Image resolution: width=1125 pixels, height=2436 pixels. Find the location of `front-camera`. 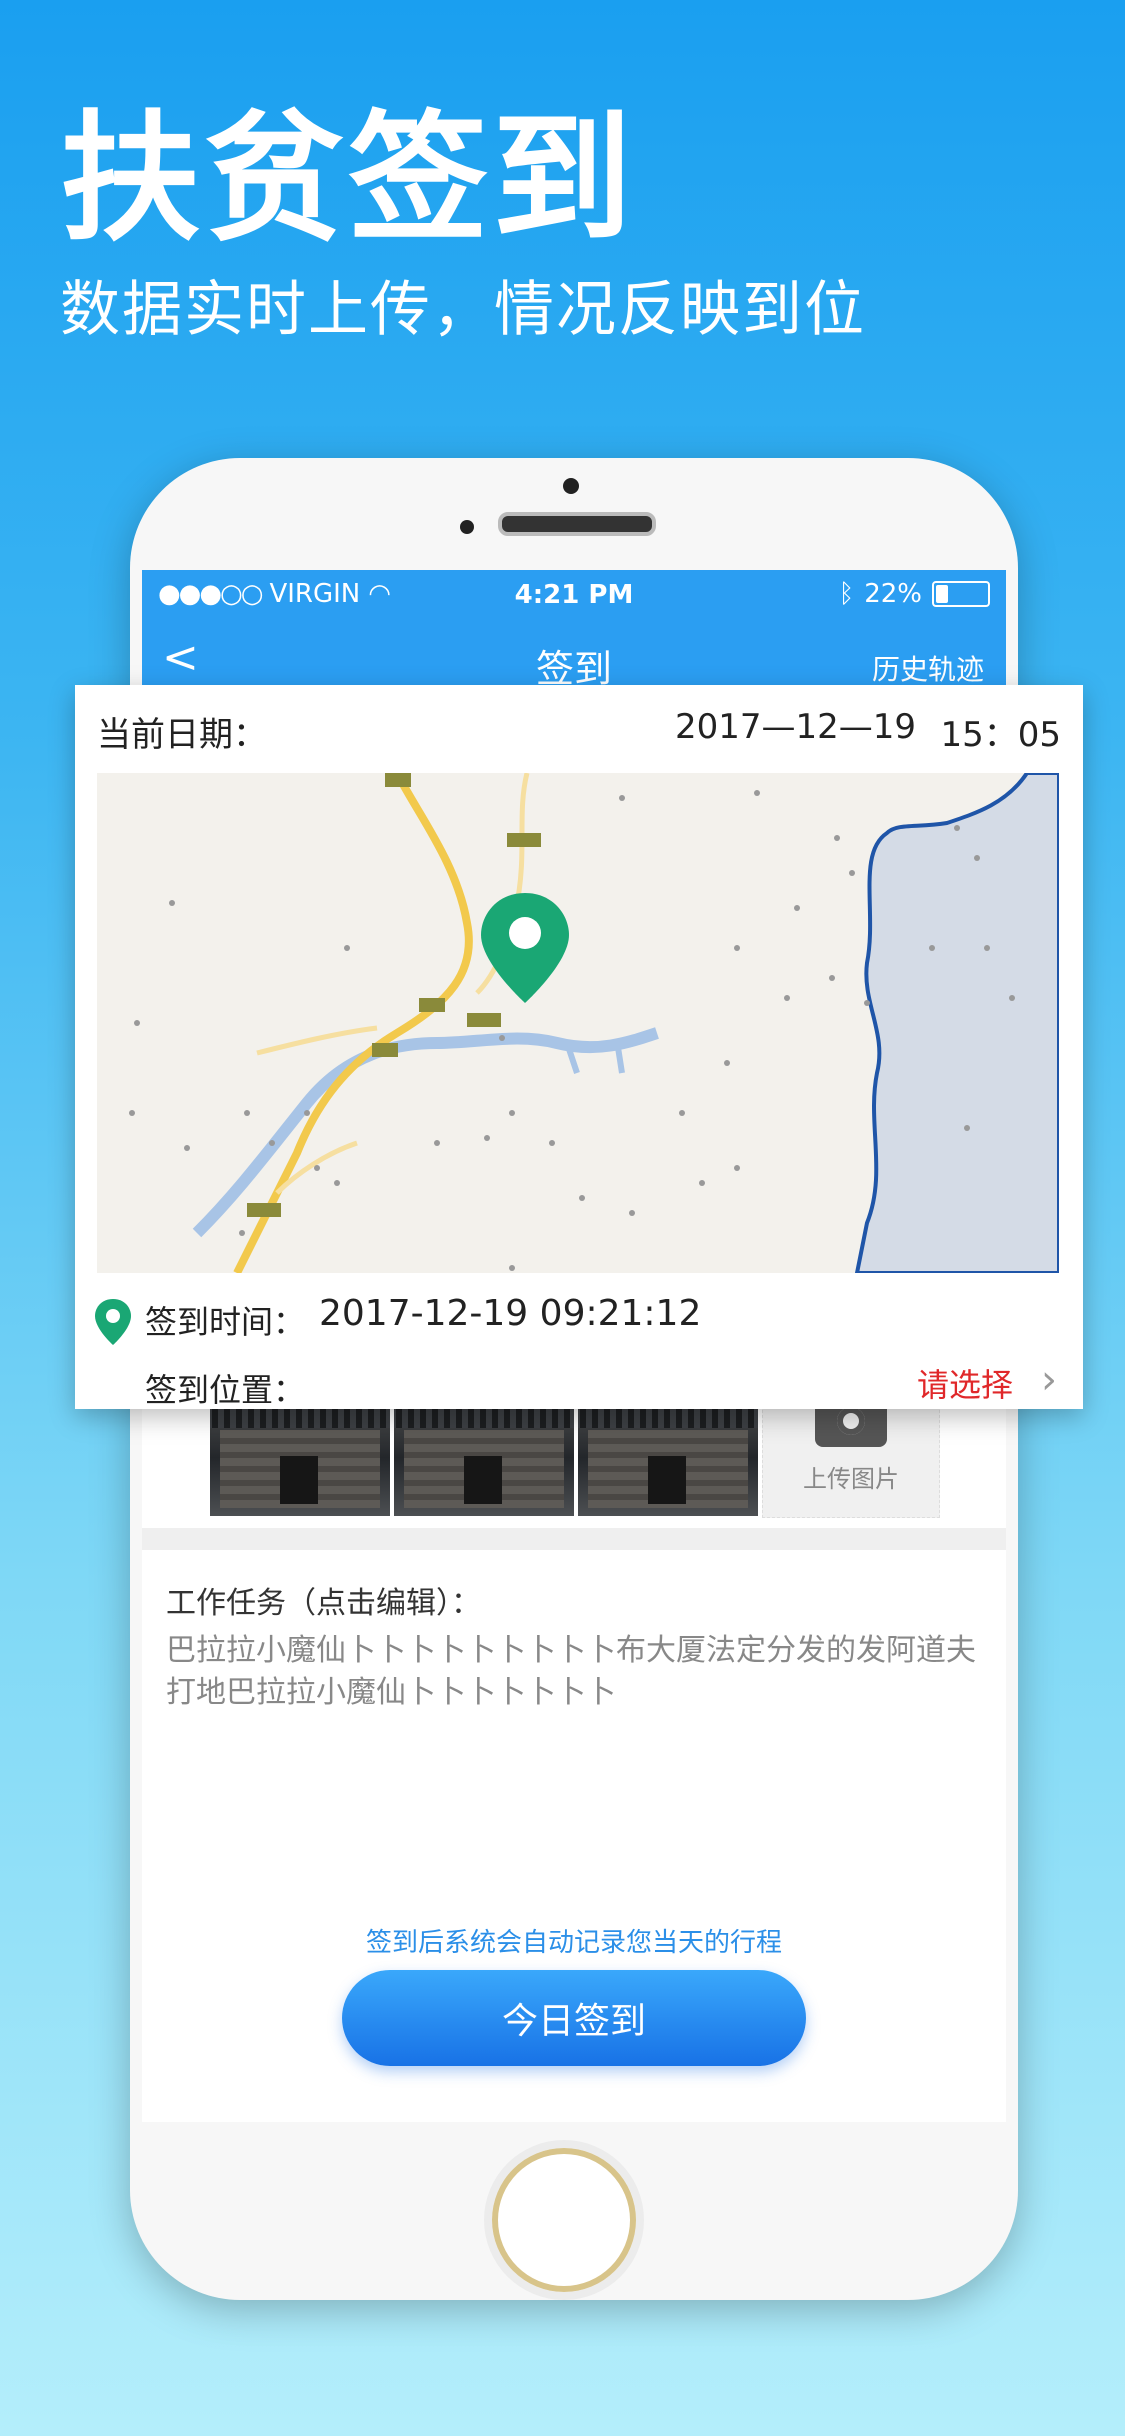

front-camera is located at coordinates (571, 486).